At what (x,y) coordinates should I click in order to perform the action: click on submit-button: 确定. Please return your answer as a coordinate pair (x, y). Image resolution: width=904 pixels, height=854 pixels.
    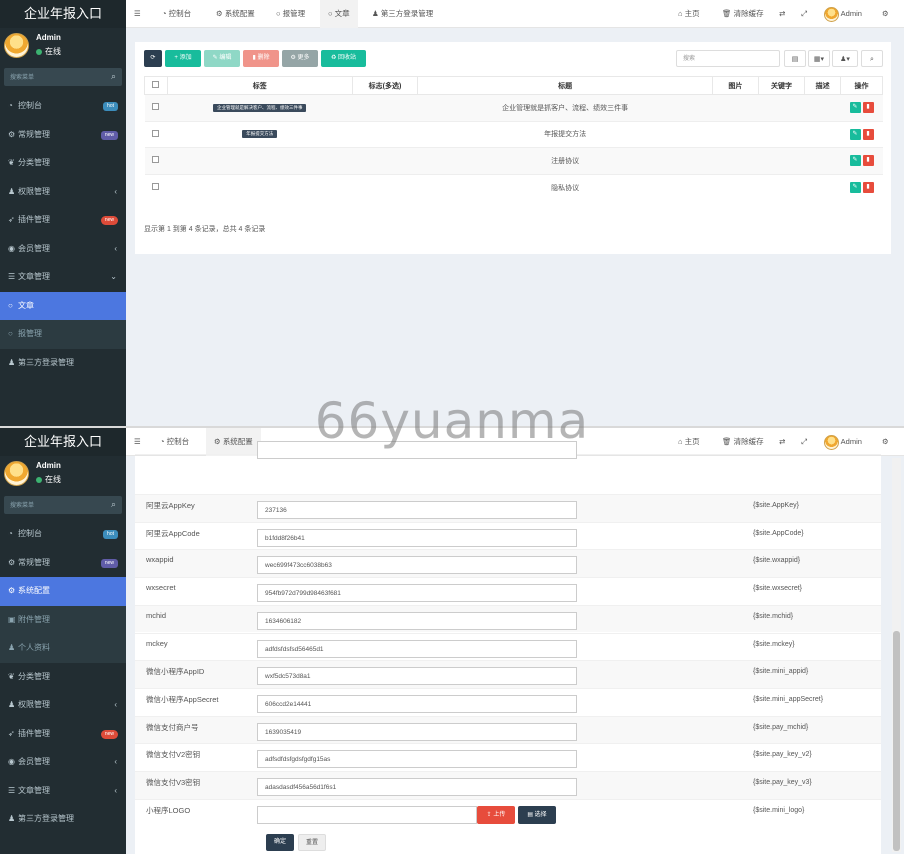
    Looking at the image, I should click on (280, 842).